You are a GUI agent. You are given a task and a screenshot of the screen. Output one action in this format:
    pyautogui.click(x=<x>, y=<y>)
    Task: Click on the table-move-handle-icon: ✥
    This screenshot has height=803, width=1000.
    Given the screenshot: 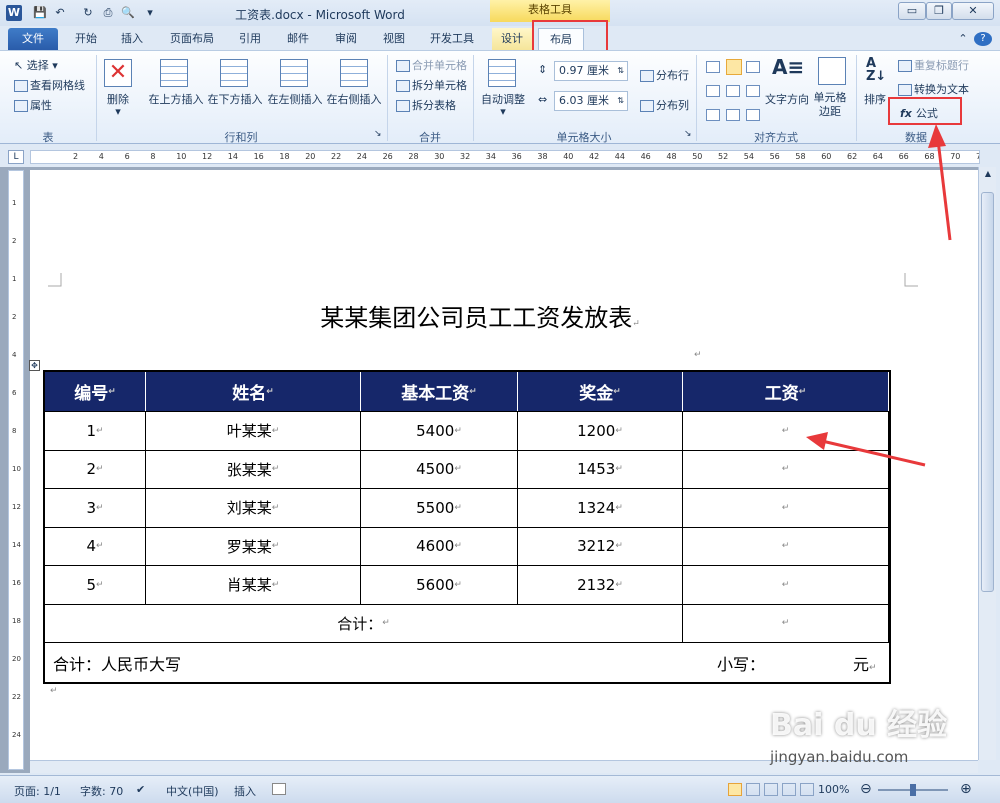 What is the action you would take?
    pyautogui.click(x=34, y=365)
    